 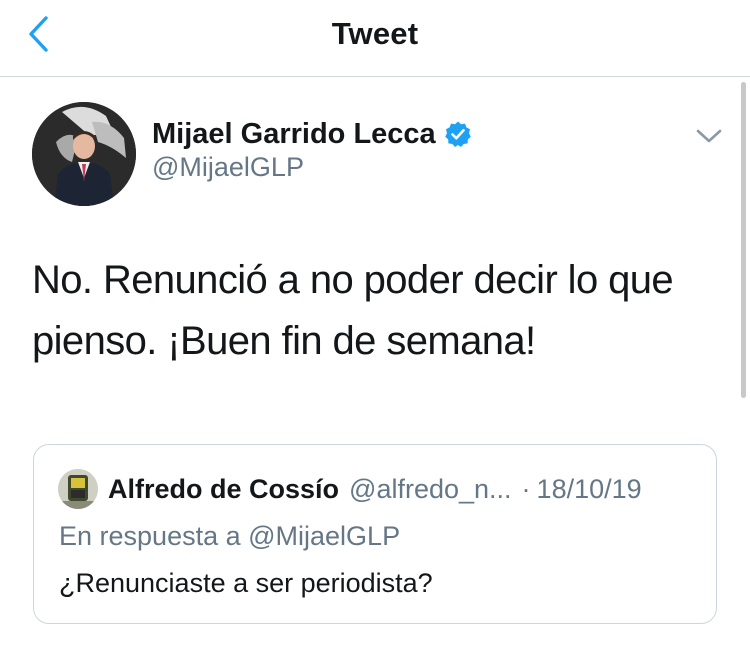 I want to click on author-avatar, so click(x=84, y=154).